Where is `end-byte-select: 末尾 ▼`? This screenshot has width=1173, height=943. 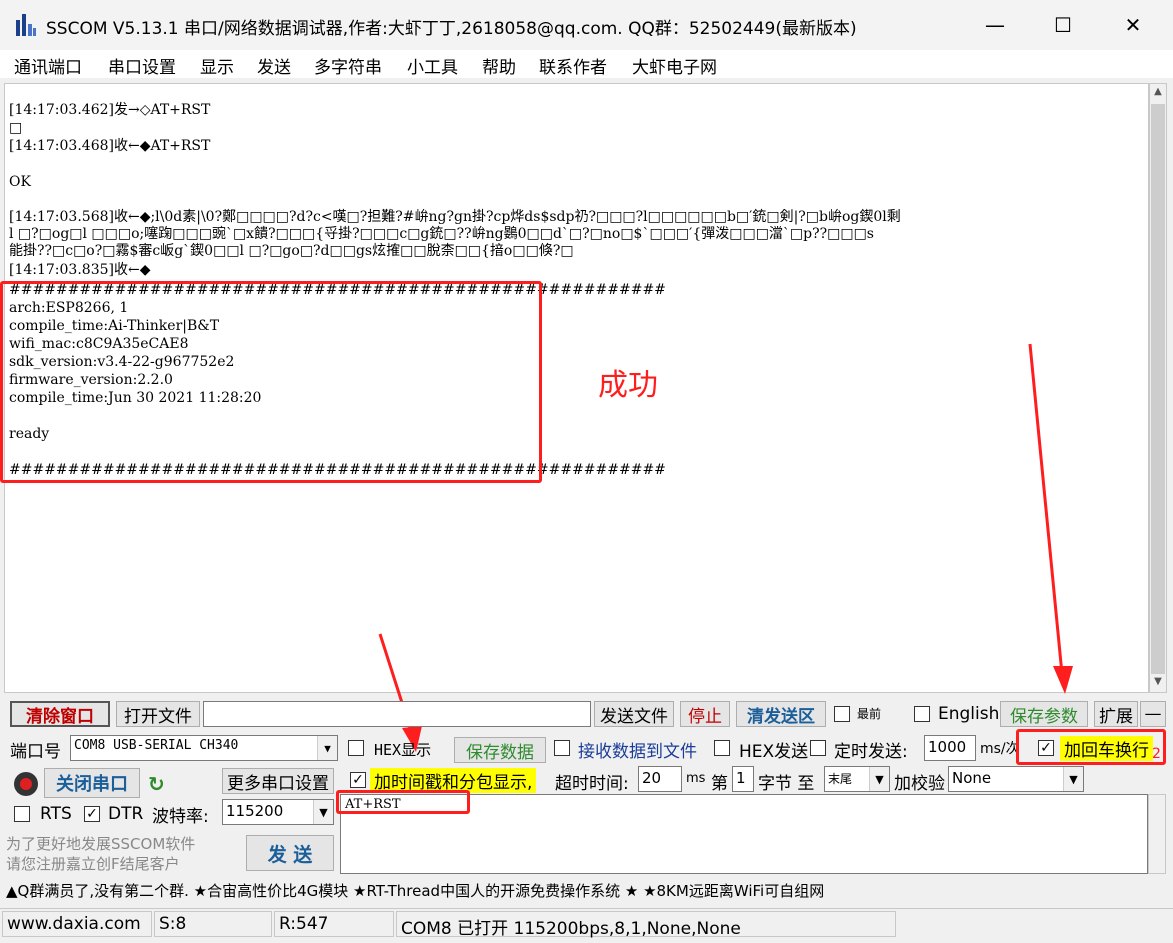
end-byte-select: 末尾 ▼ is located at coordinates (857, 779).